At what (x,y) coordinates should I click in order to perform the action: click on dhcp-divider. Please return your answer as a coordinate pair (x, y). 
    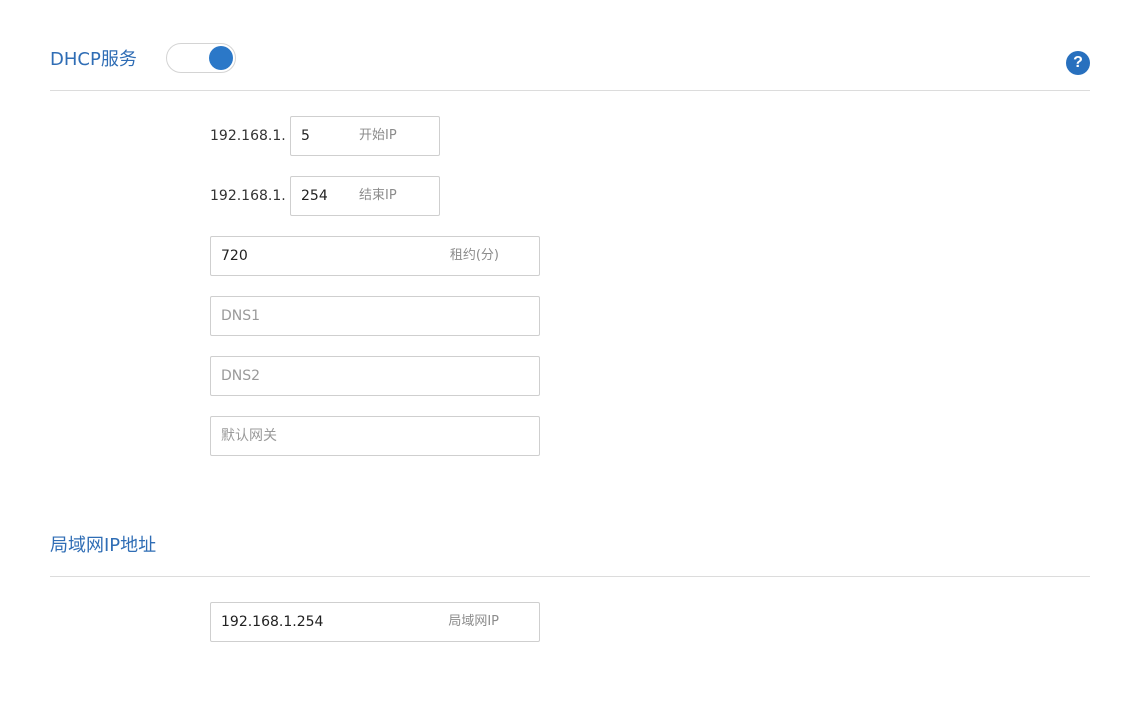
    Looking at the image, I should click on (570, 90).